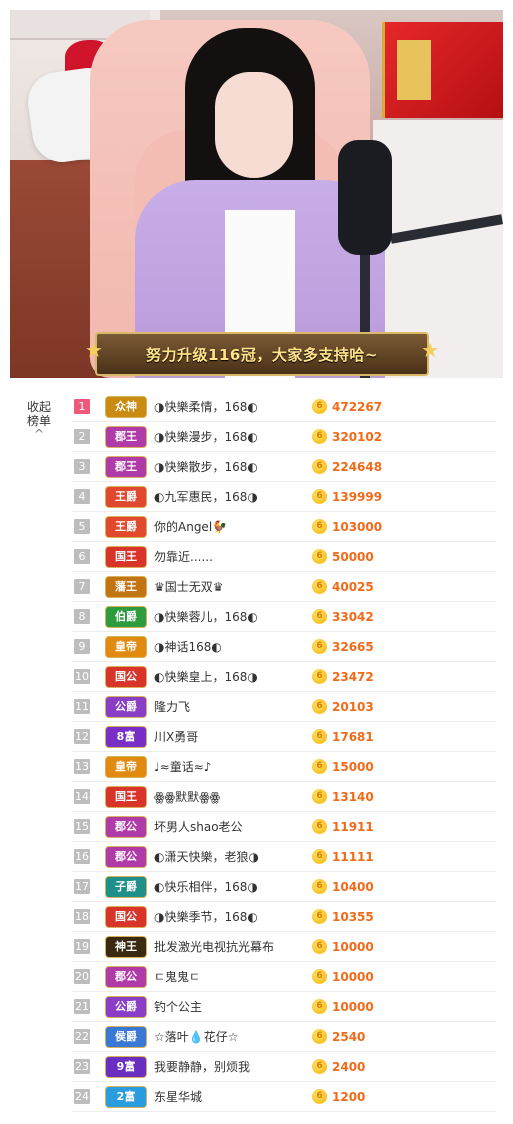 This screenshot has width=513, height=1124. Describe the element at coordinates (126, 557) in the screenshot. I see `noble-badge: 国王` at that location.